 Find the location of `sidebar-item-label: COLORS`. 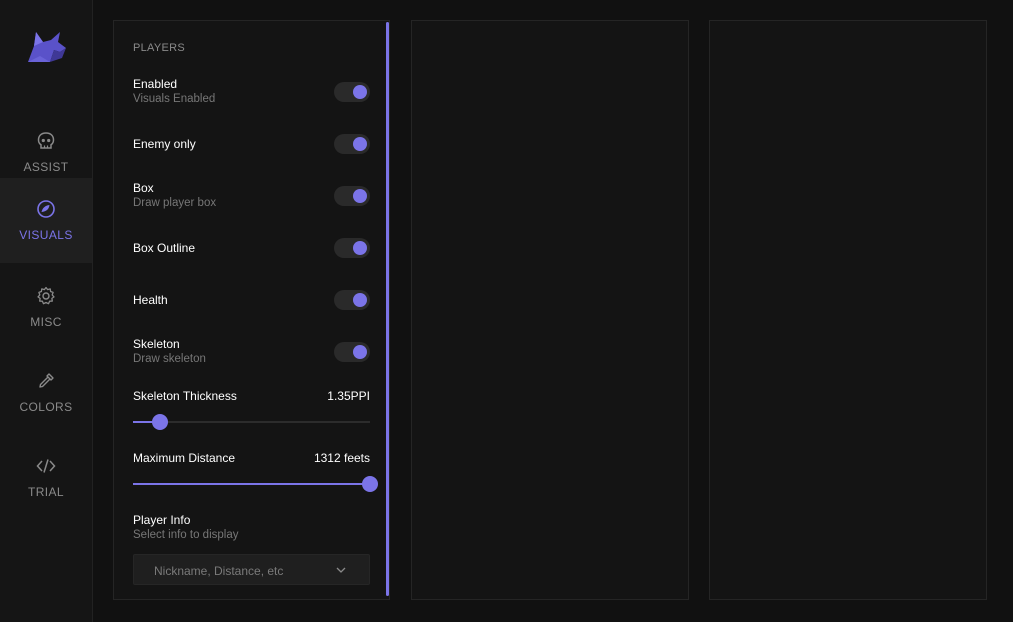

sidebar-item-label: COLORS is located at coordinates (46, 407).